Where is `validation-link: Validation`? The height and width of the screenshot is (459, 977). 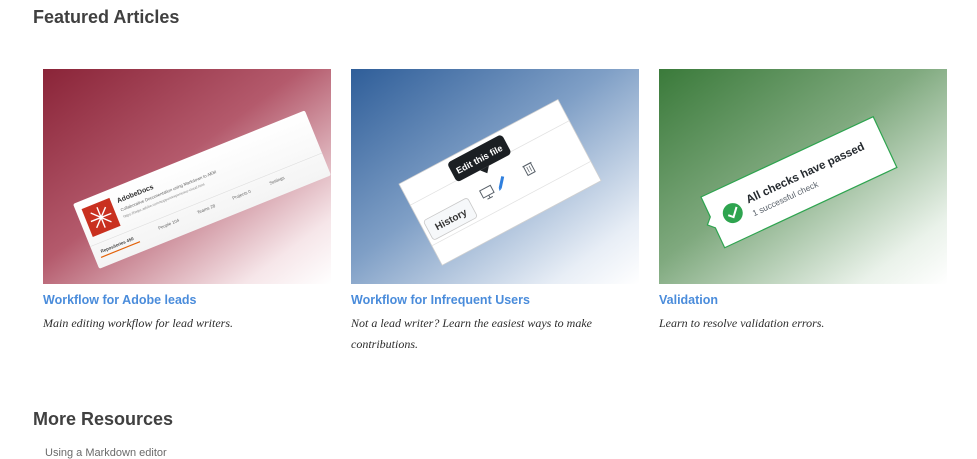 validation-link: Validation is located at coordinates (803, 300).